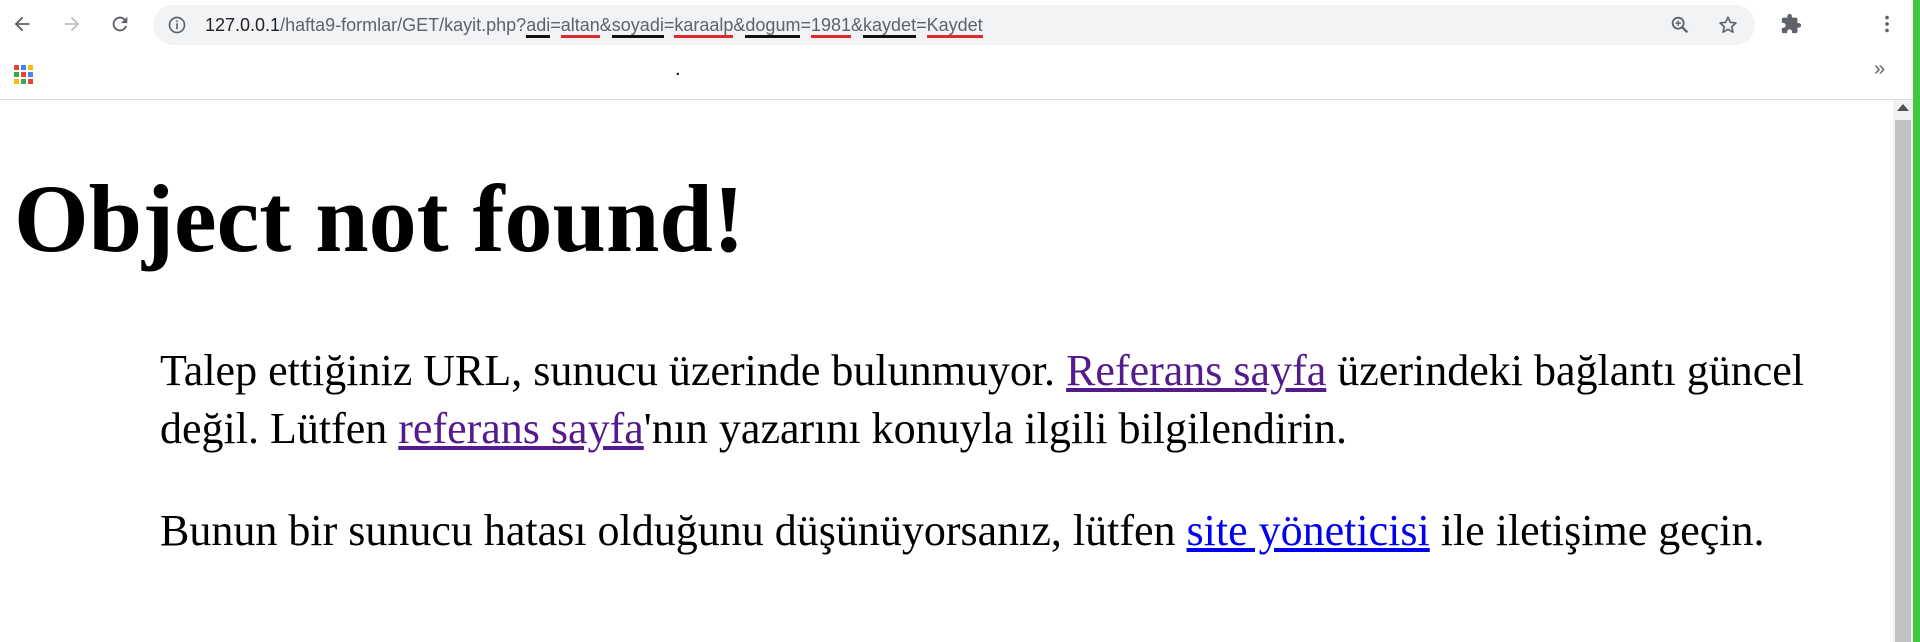 Image resolution: width=1920 pixels, height=642 pixels. I want to click on star-icon, so click(1728, 25).